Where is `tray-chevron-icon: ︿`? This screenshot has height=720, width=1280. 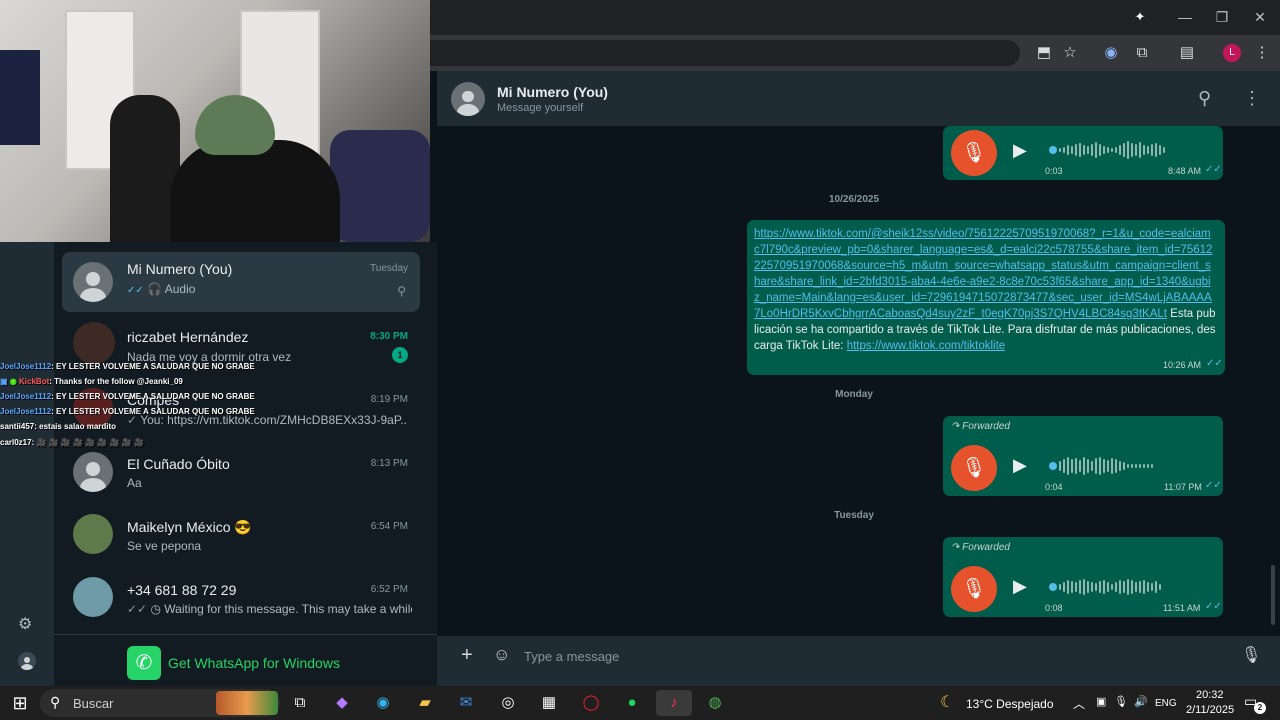
tray-chevron-icon: ︿ is located at coordinates (1079, 703).